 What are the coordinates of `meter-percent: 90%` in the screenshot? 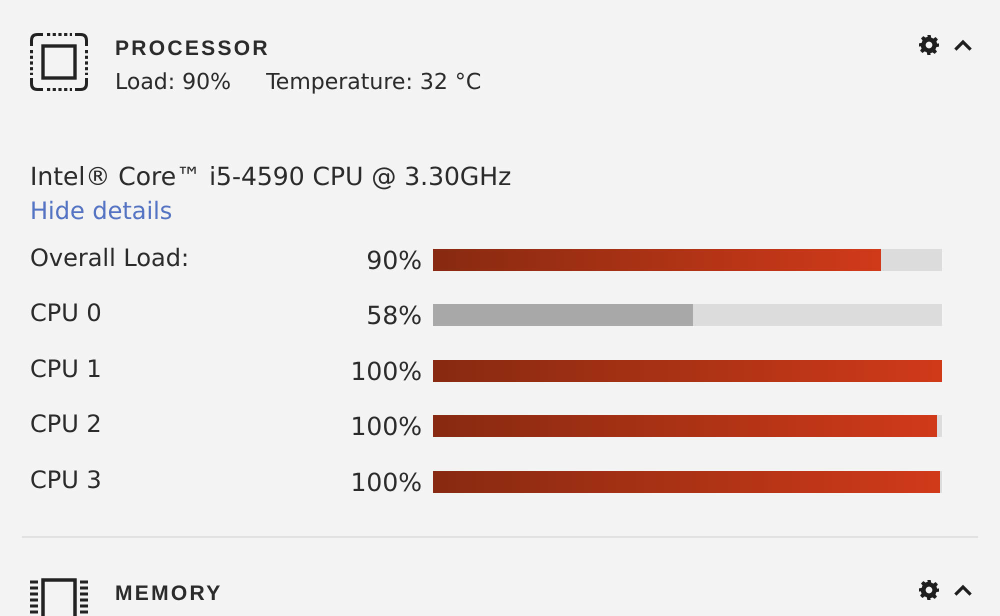 It's located at (394, 261).